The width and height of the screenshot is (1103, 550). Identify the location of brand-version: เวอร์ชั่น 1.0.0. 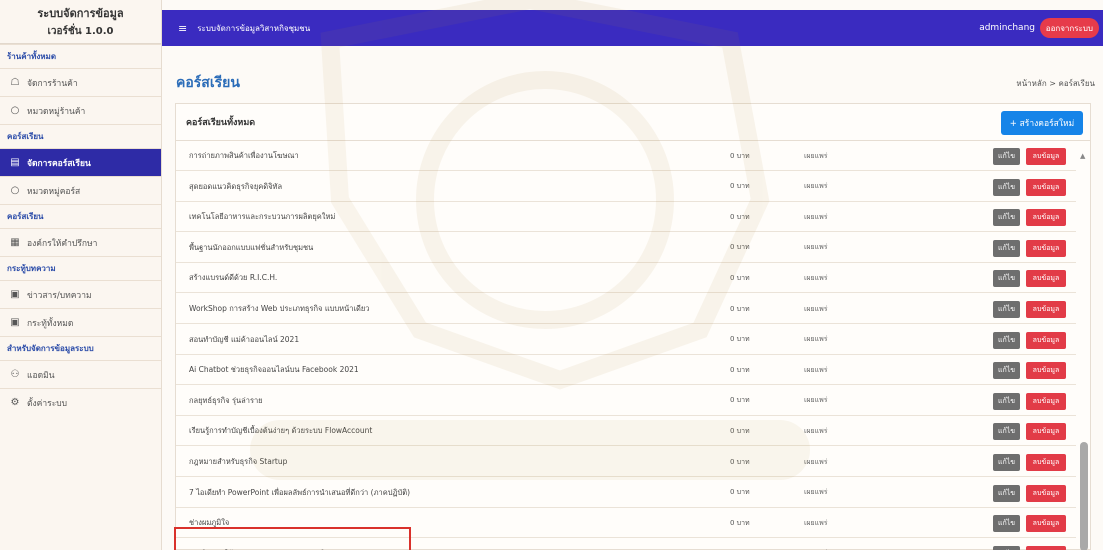
(80, 31).